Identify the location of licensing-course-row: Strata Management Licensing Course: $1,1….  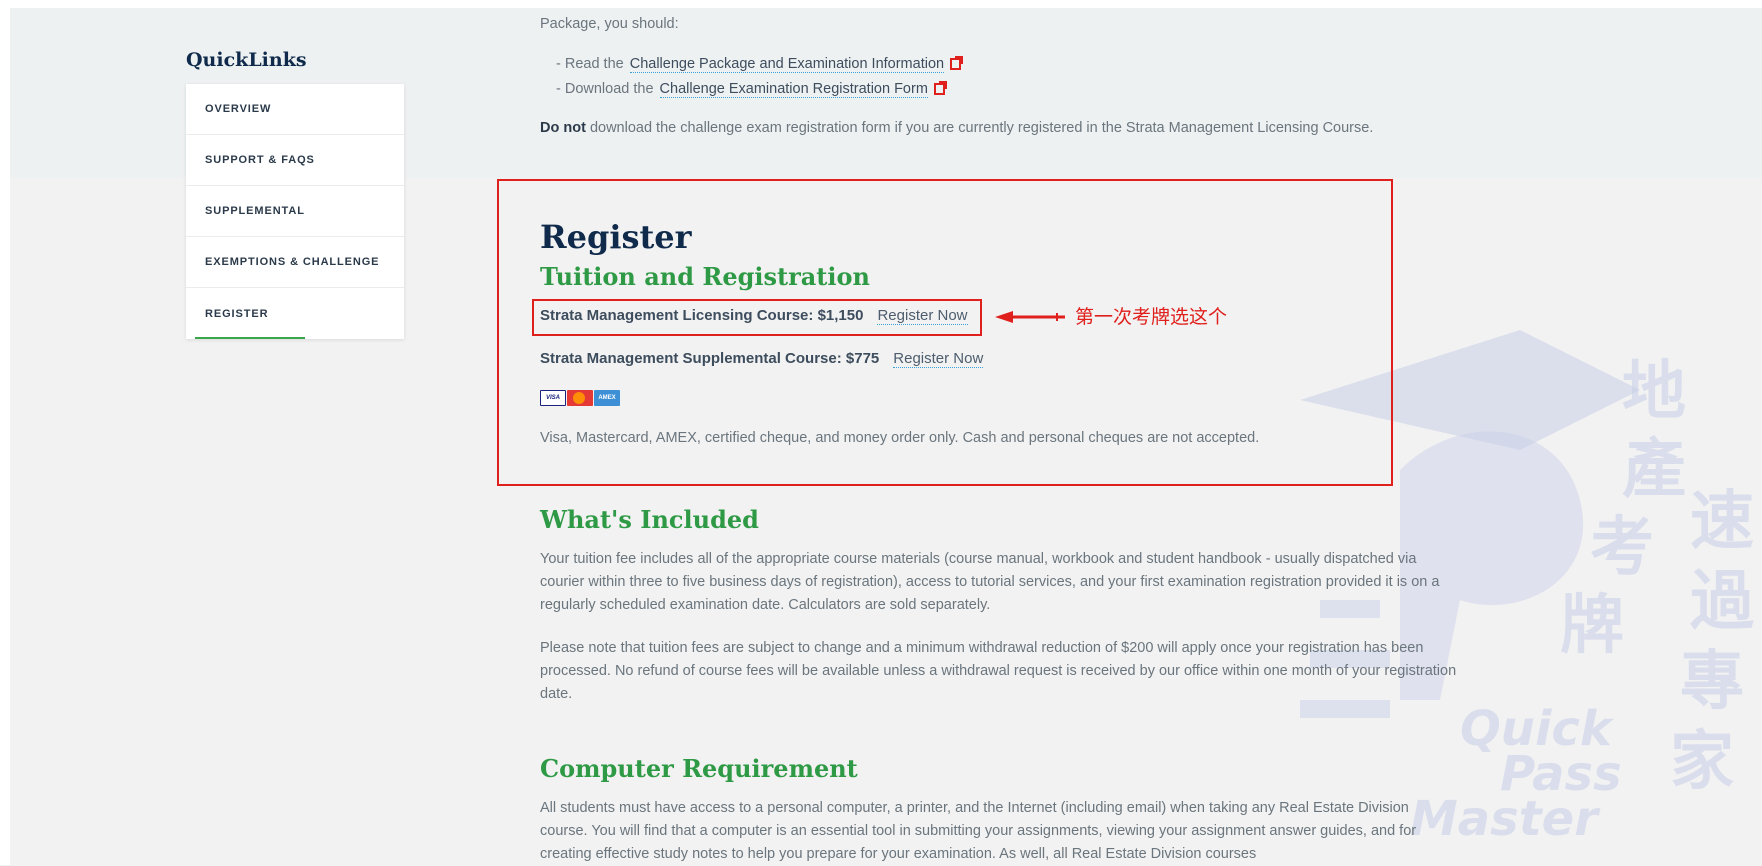
(754, 316).